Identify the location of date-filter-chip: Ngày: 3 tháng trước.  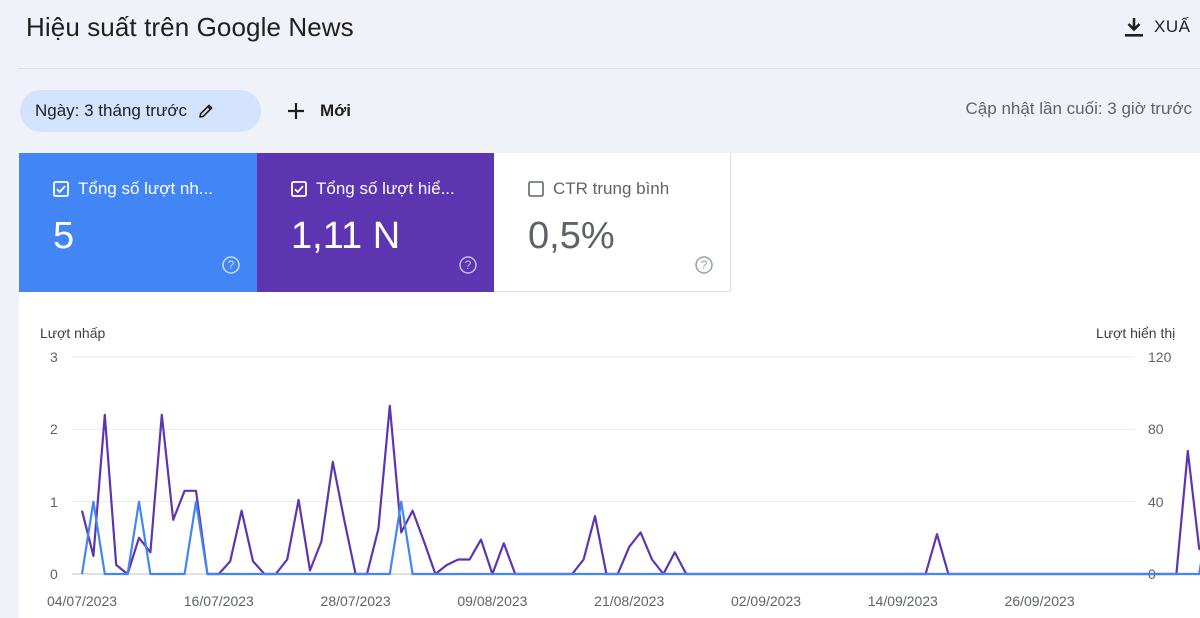
(140, 111).